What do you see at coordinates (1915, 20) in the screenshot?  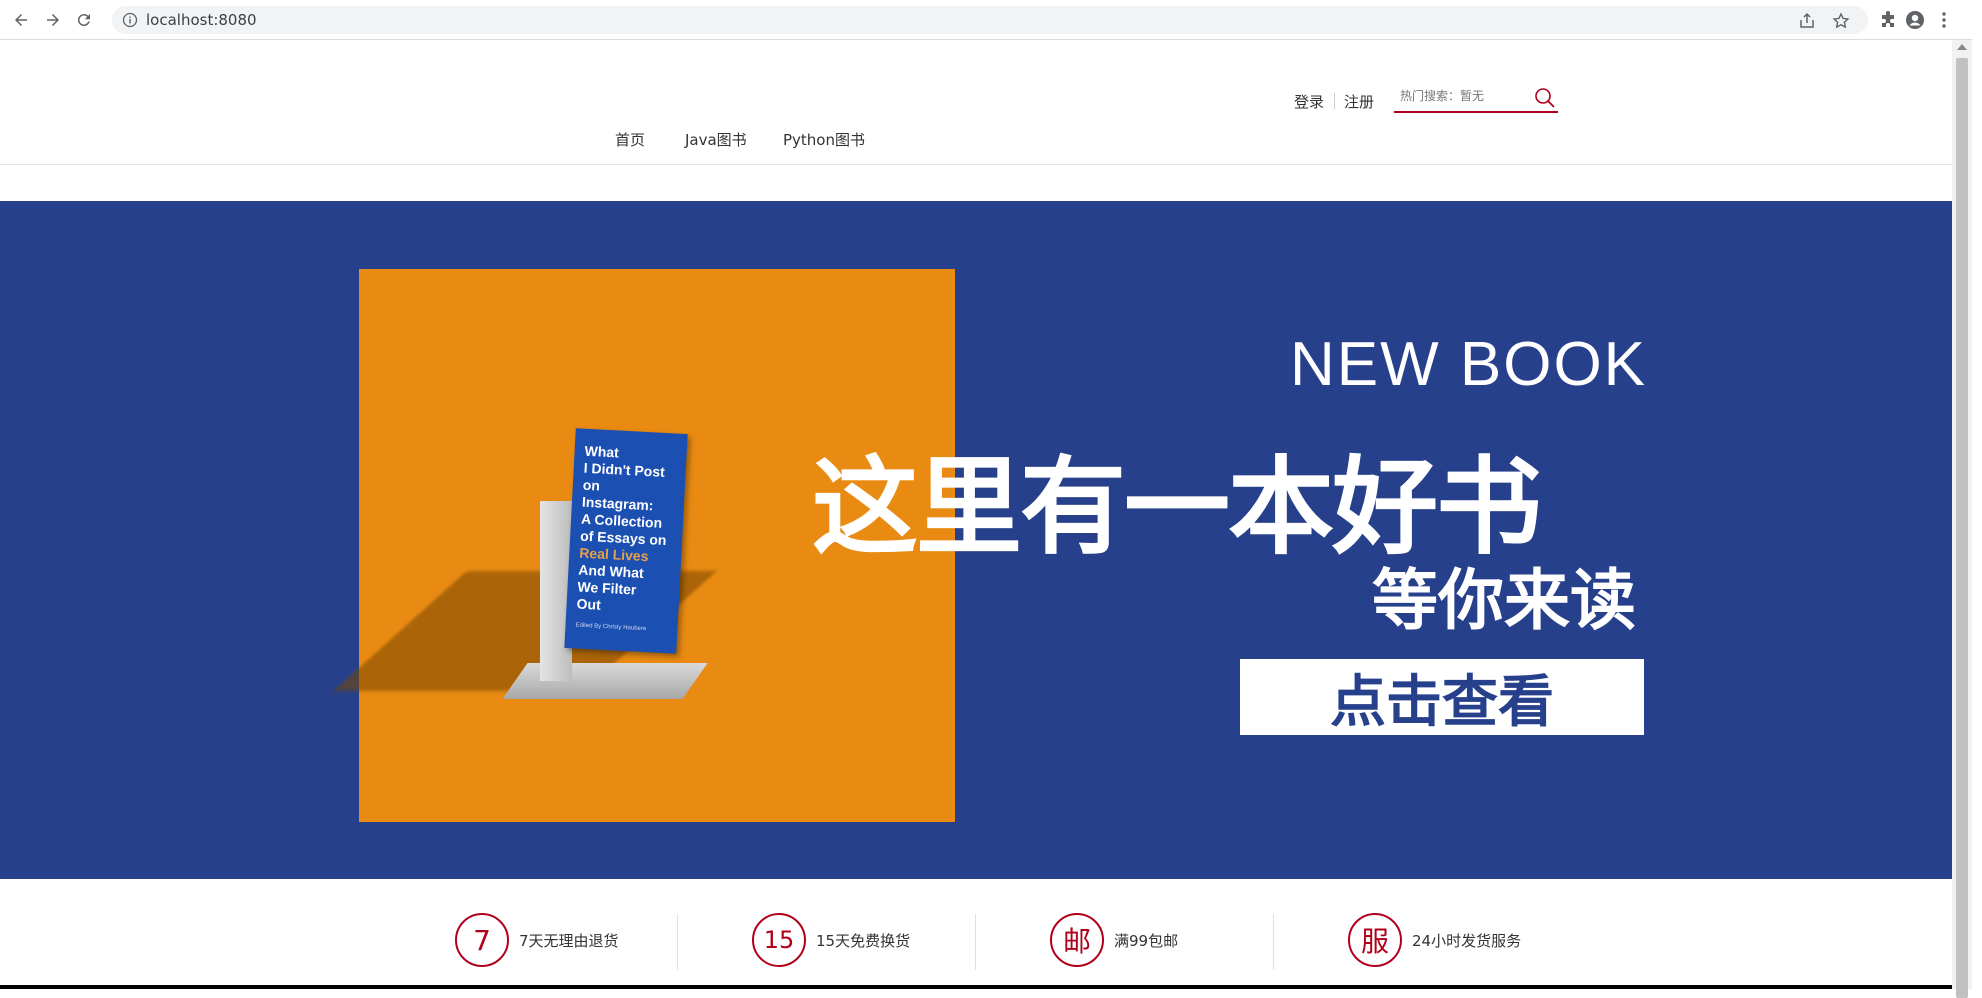 I see `profile-icon` at bounding box center [1915, 20].